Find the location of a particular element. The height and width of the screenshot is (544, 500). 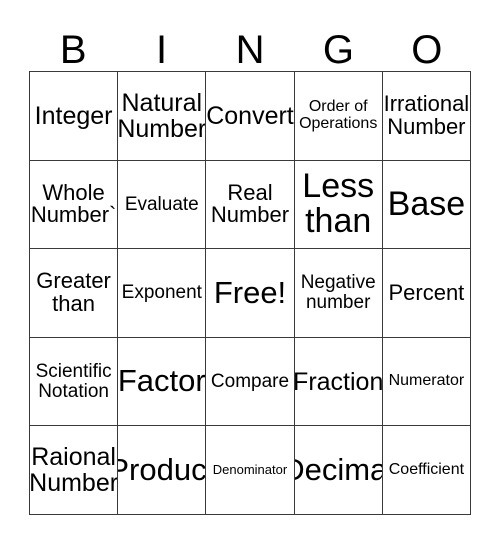

bingo-cell-r1c1: Integer is located at coordinates (74, 116).